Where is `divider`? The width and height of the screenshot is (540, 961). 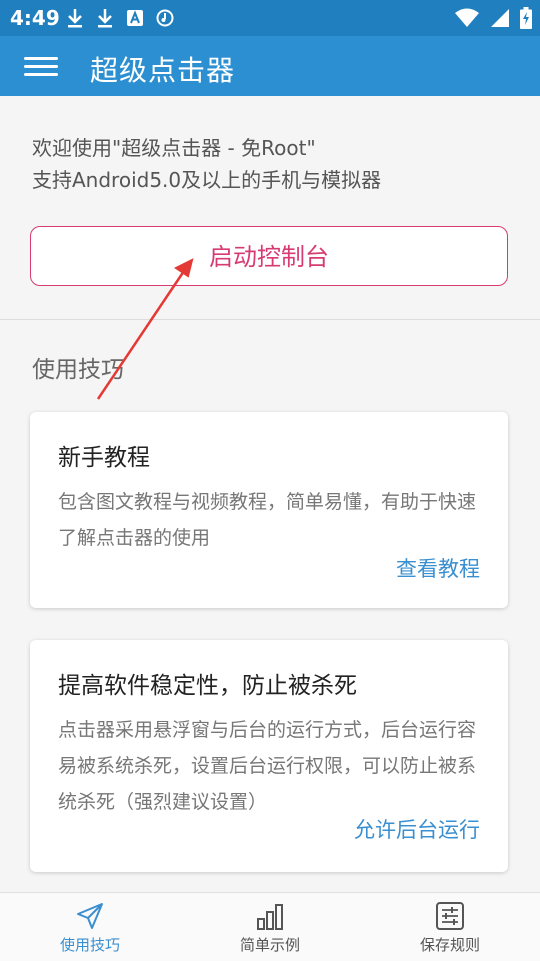 divider is located at coordinates (270, 319).